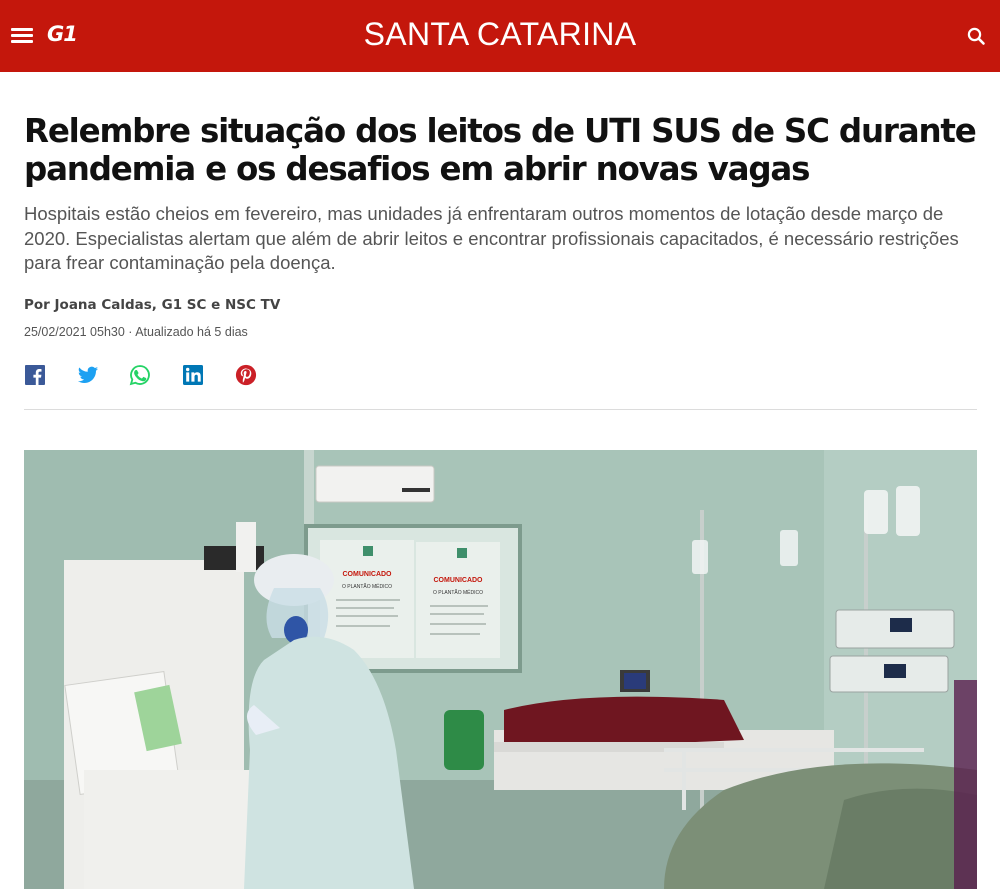  What do you see at coordinates (246, 375) in the screenshot?
I see `pinterest-icon` at bounding box center [246, 375].